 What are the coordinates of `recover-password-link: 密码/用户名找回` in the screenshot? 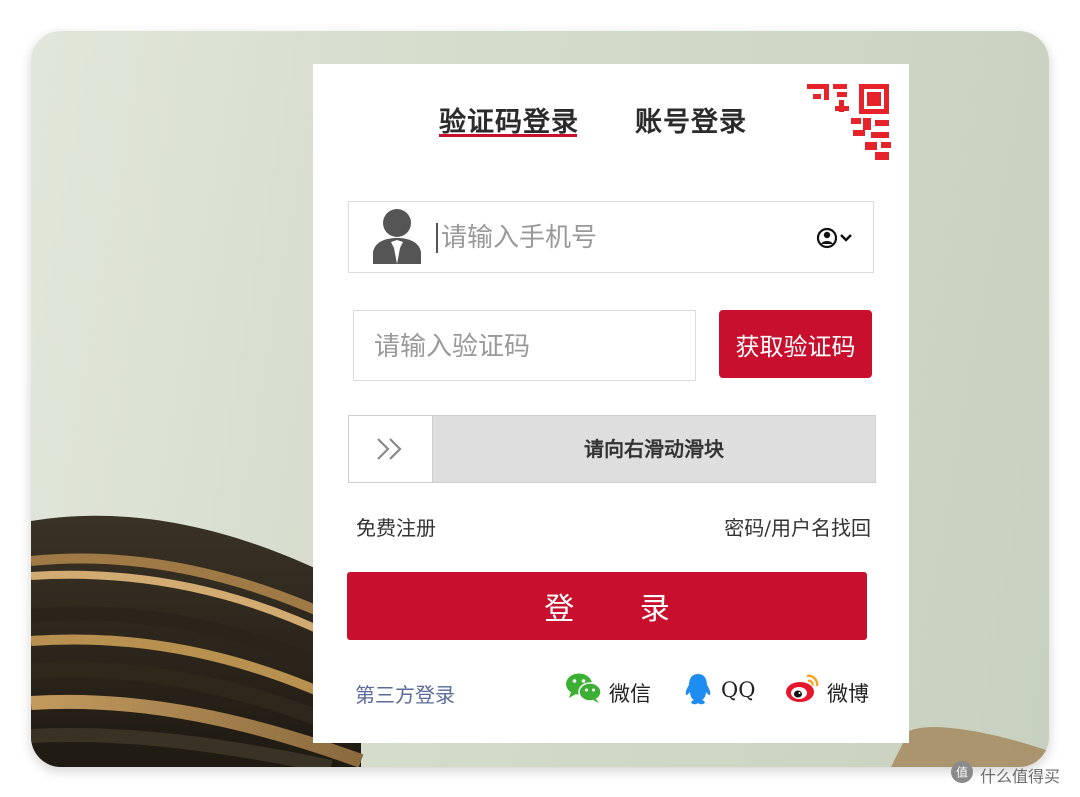 It's located at (797, 526).